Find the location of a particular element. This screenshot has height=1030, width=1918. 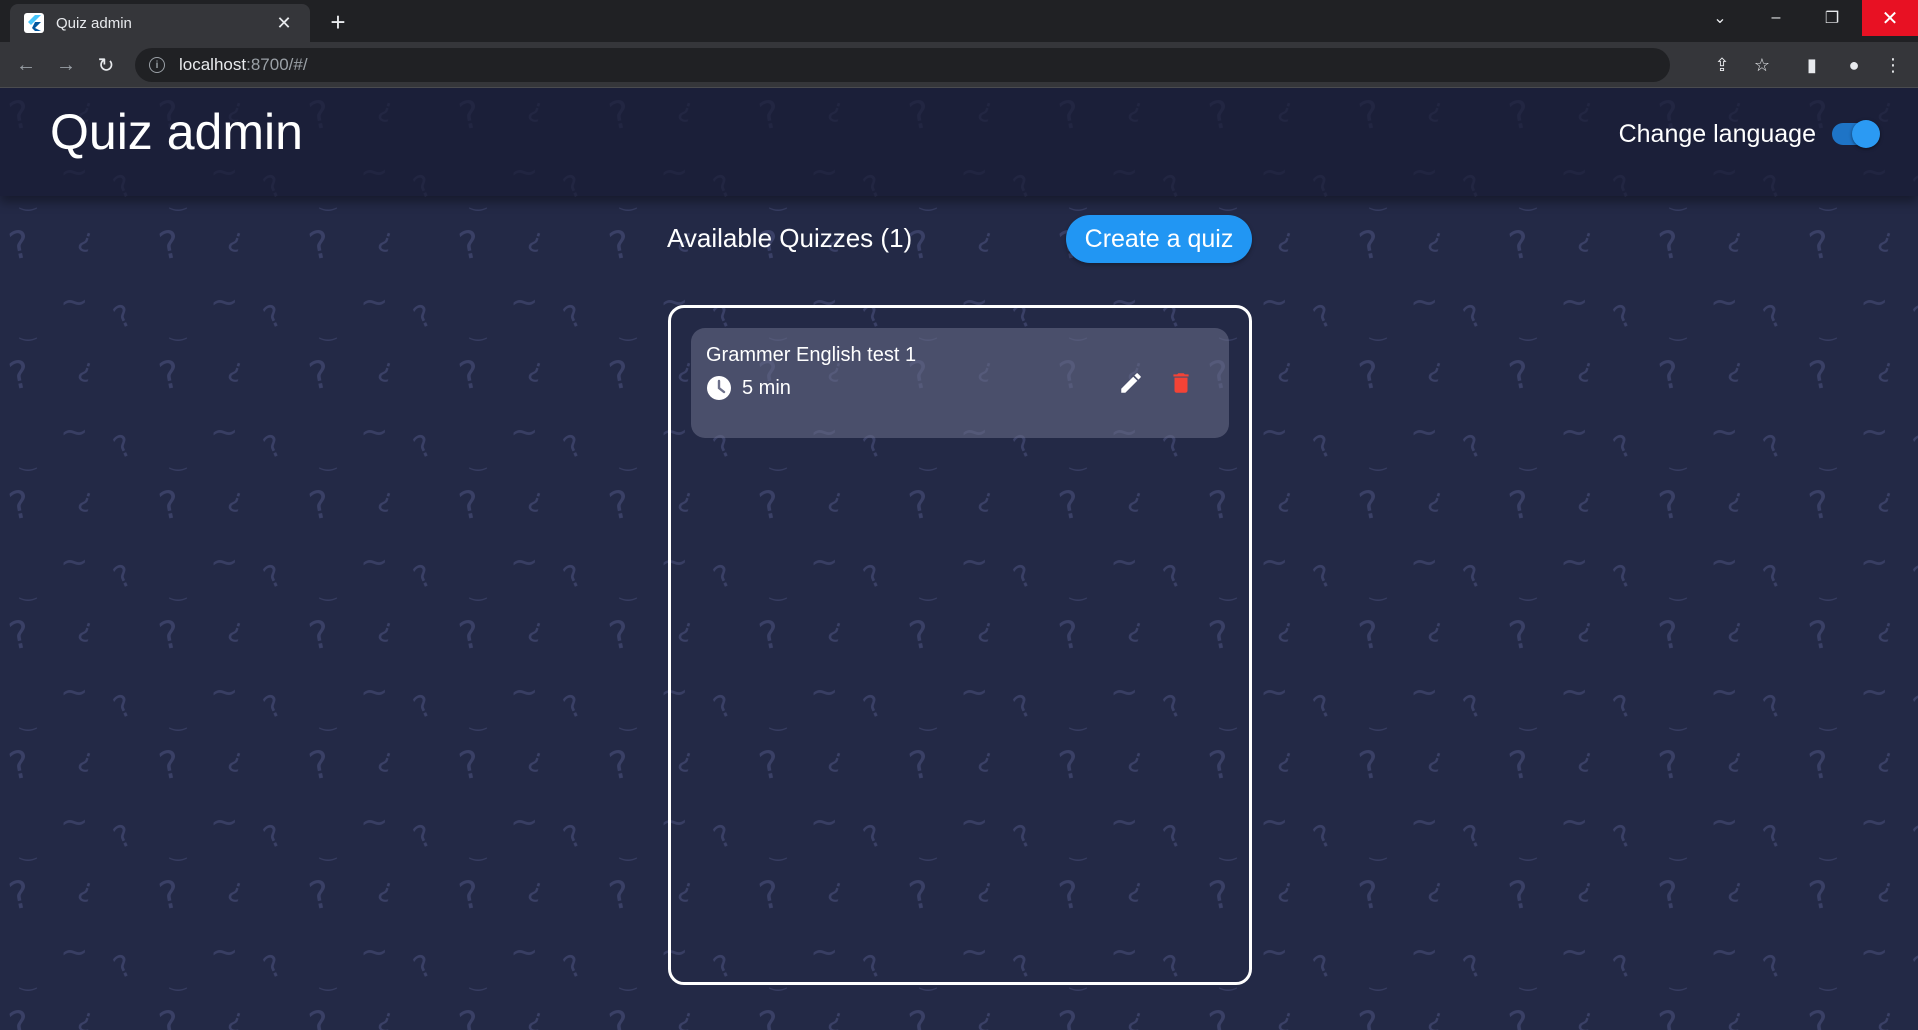

browser-tab-strip: Quiz admin ✕ + ⌄ – ❐ ✕ is located at coordinates (959, 21).